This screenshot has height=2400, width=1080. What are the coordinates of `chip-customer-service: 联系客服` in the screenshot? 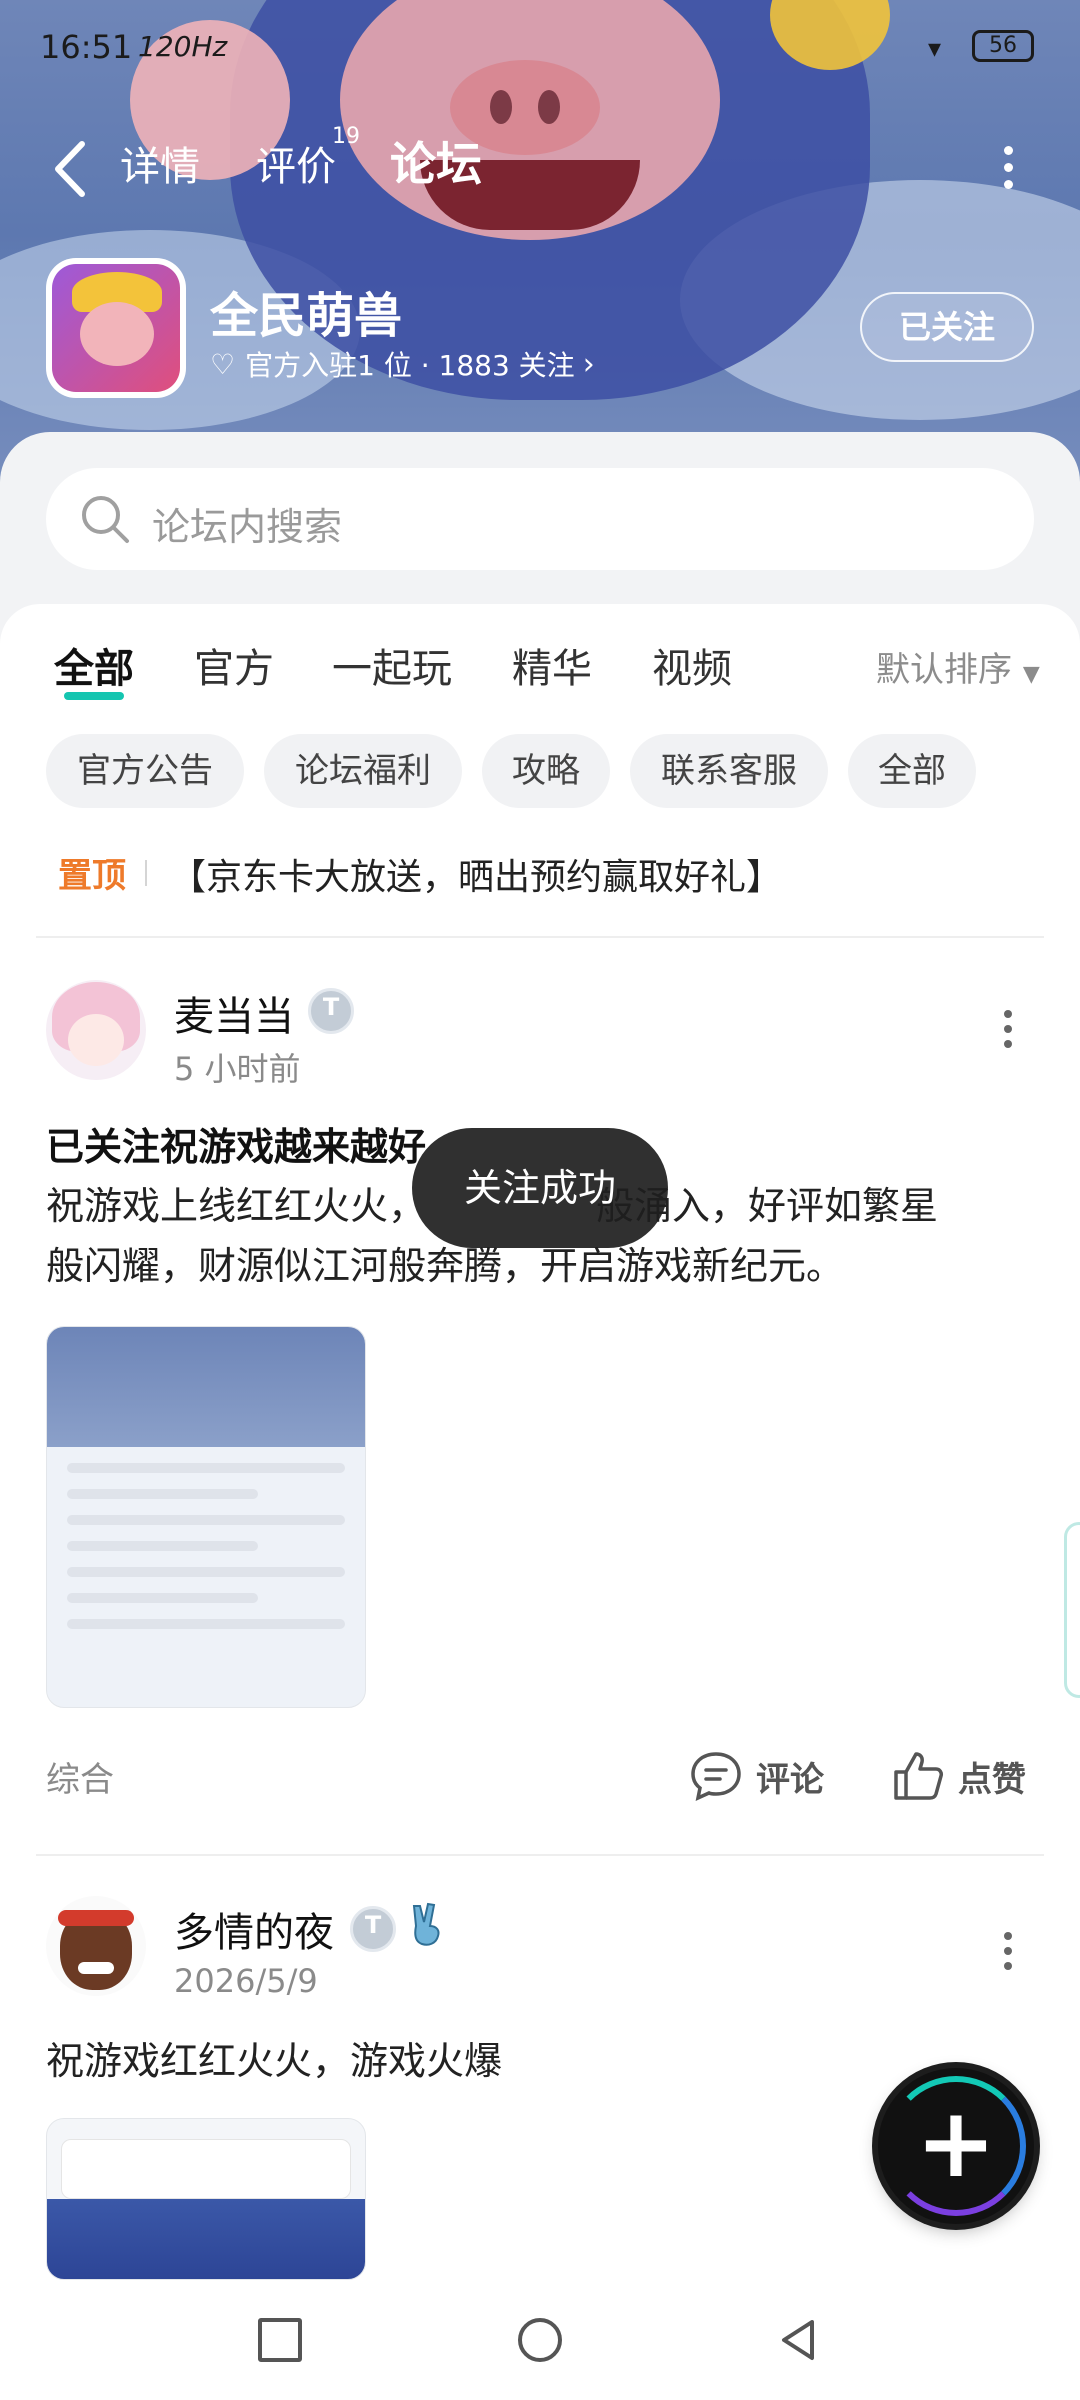 It's located at (729, 771).